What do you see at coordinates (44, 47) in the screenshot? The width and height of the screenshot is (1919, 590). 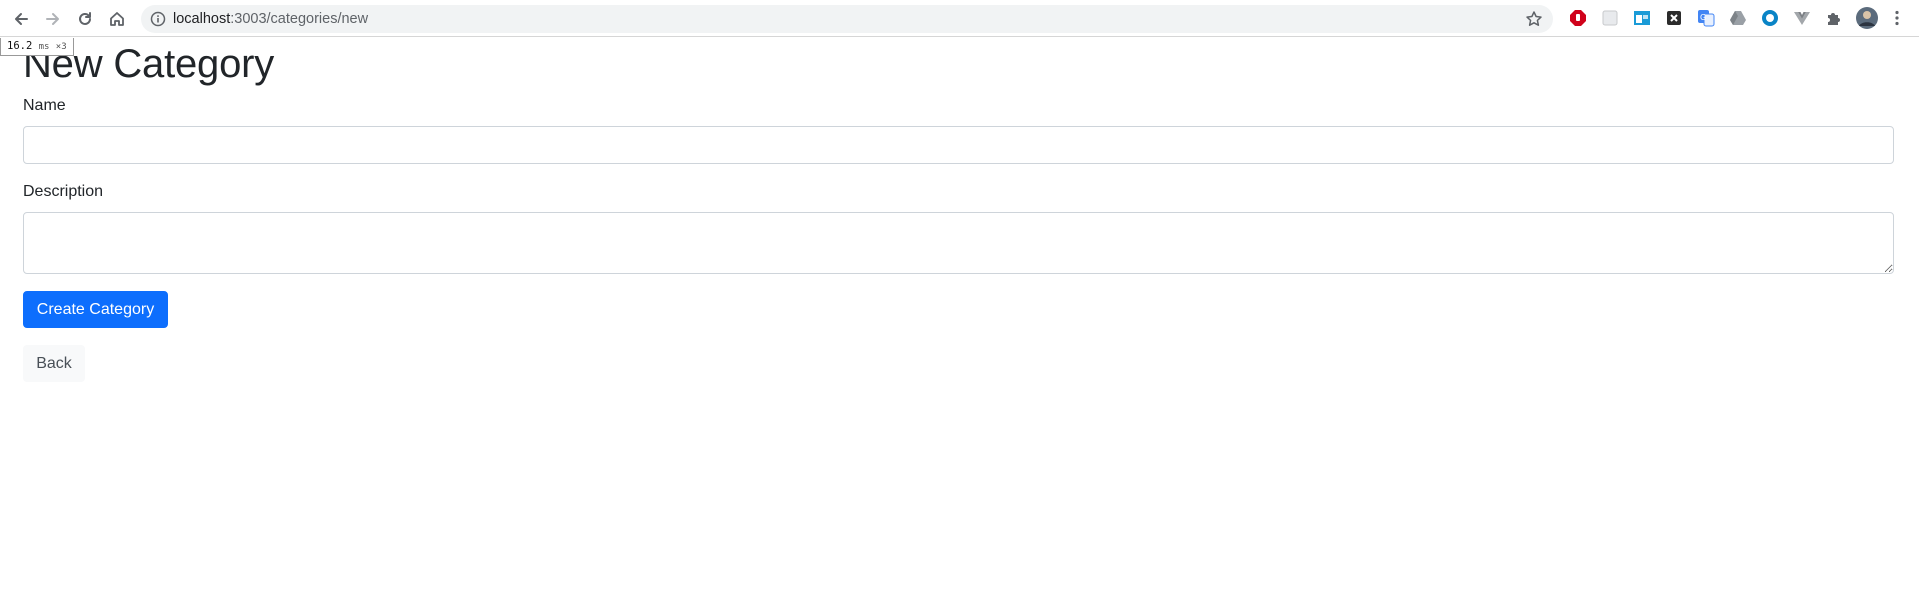 I see `timing-unit: ms` at bounding box center [44, 47].